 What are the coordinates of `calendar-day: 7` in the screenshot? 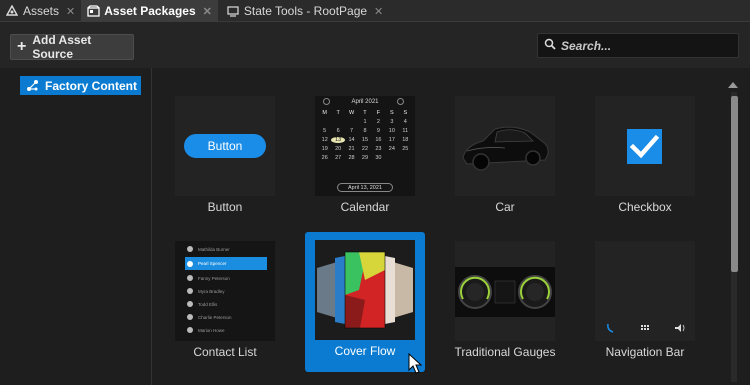 It's located at (352, 131).